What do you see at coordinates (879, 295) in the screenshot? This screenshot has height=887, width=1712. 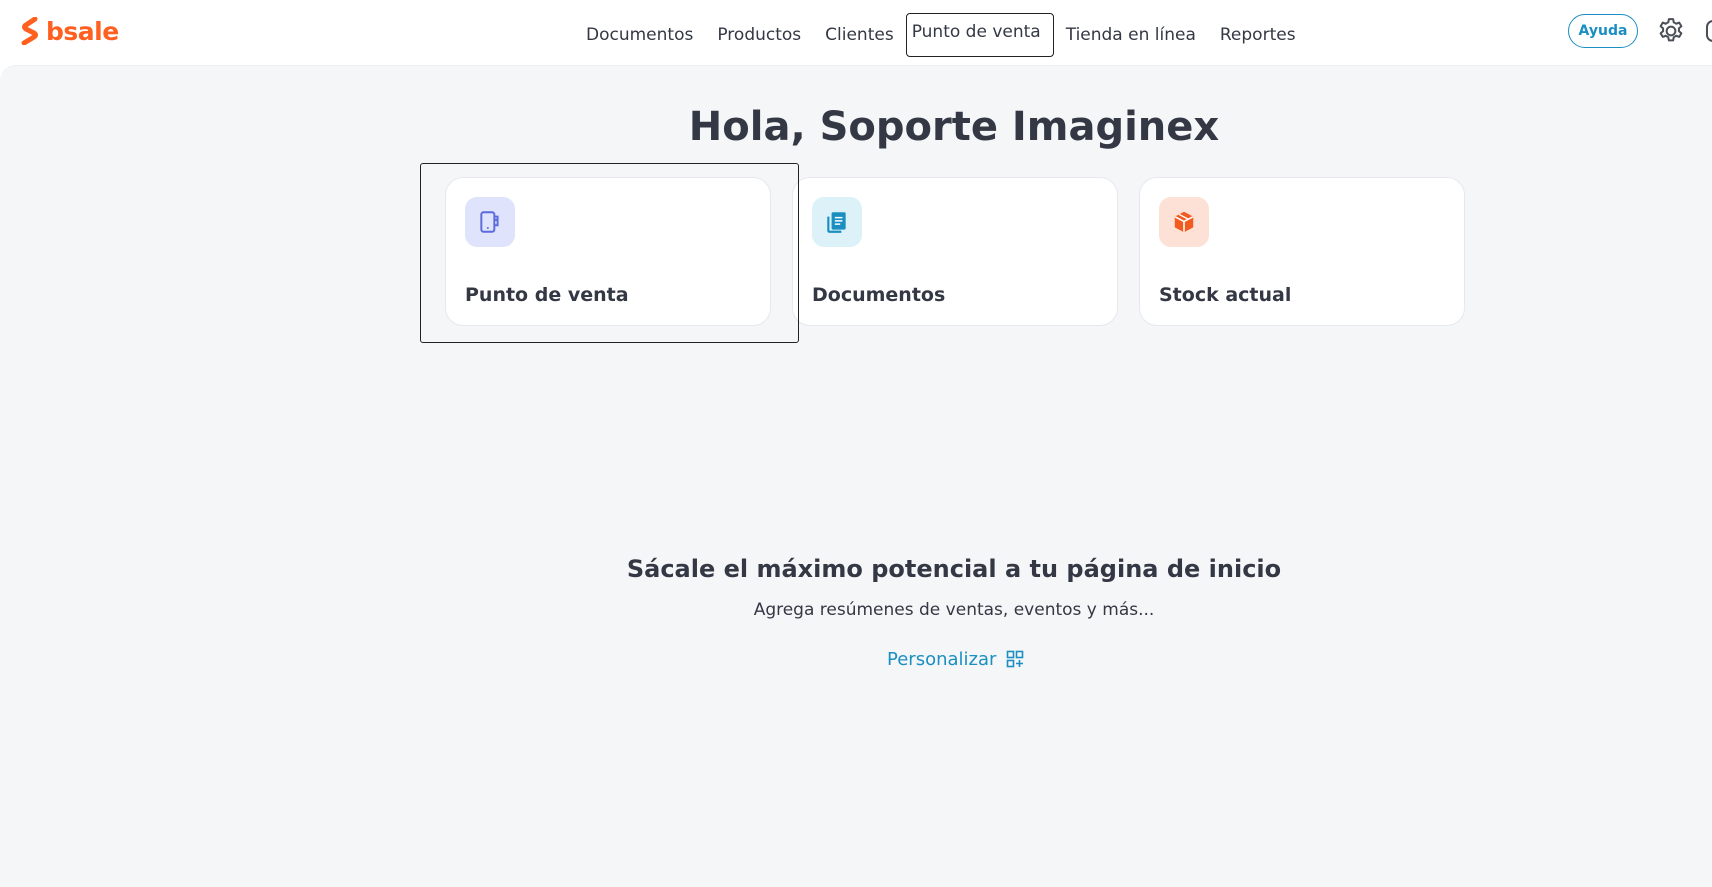 I see `card-label: Documentos` at bounding box center [879, 295].